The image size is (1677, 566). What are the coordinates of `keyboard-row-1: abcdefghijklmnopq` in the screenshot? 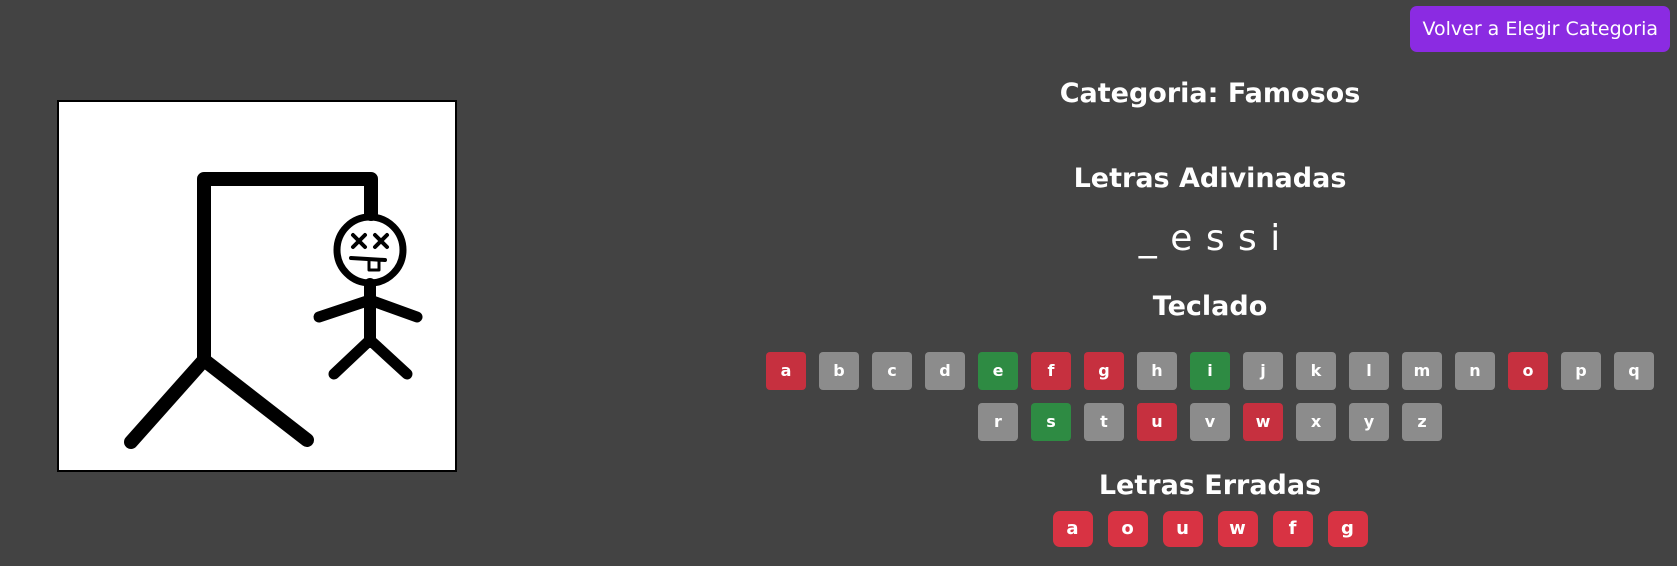 It's located at (1210, 371).